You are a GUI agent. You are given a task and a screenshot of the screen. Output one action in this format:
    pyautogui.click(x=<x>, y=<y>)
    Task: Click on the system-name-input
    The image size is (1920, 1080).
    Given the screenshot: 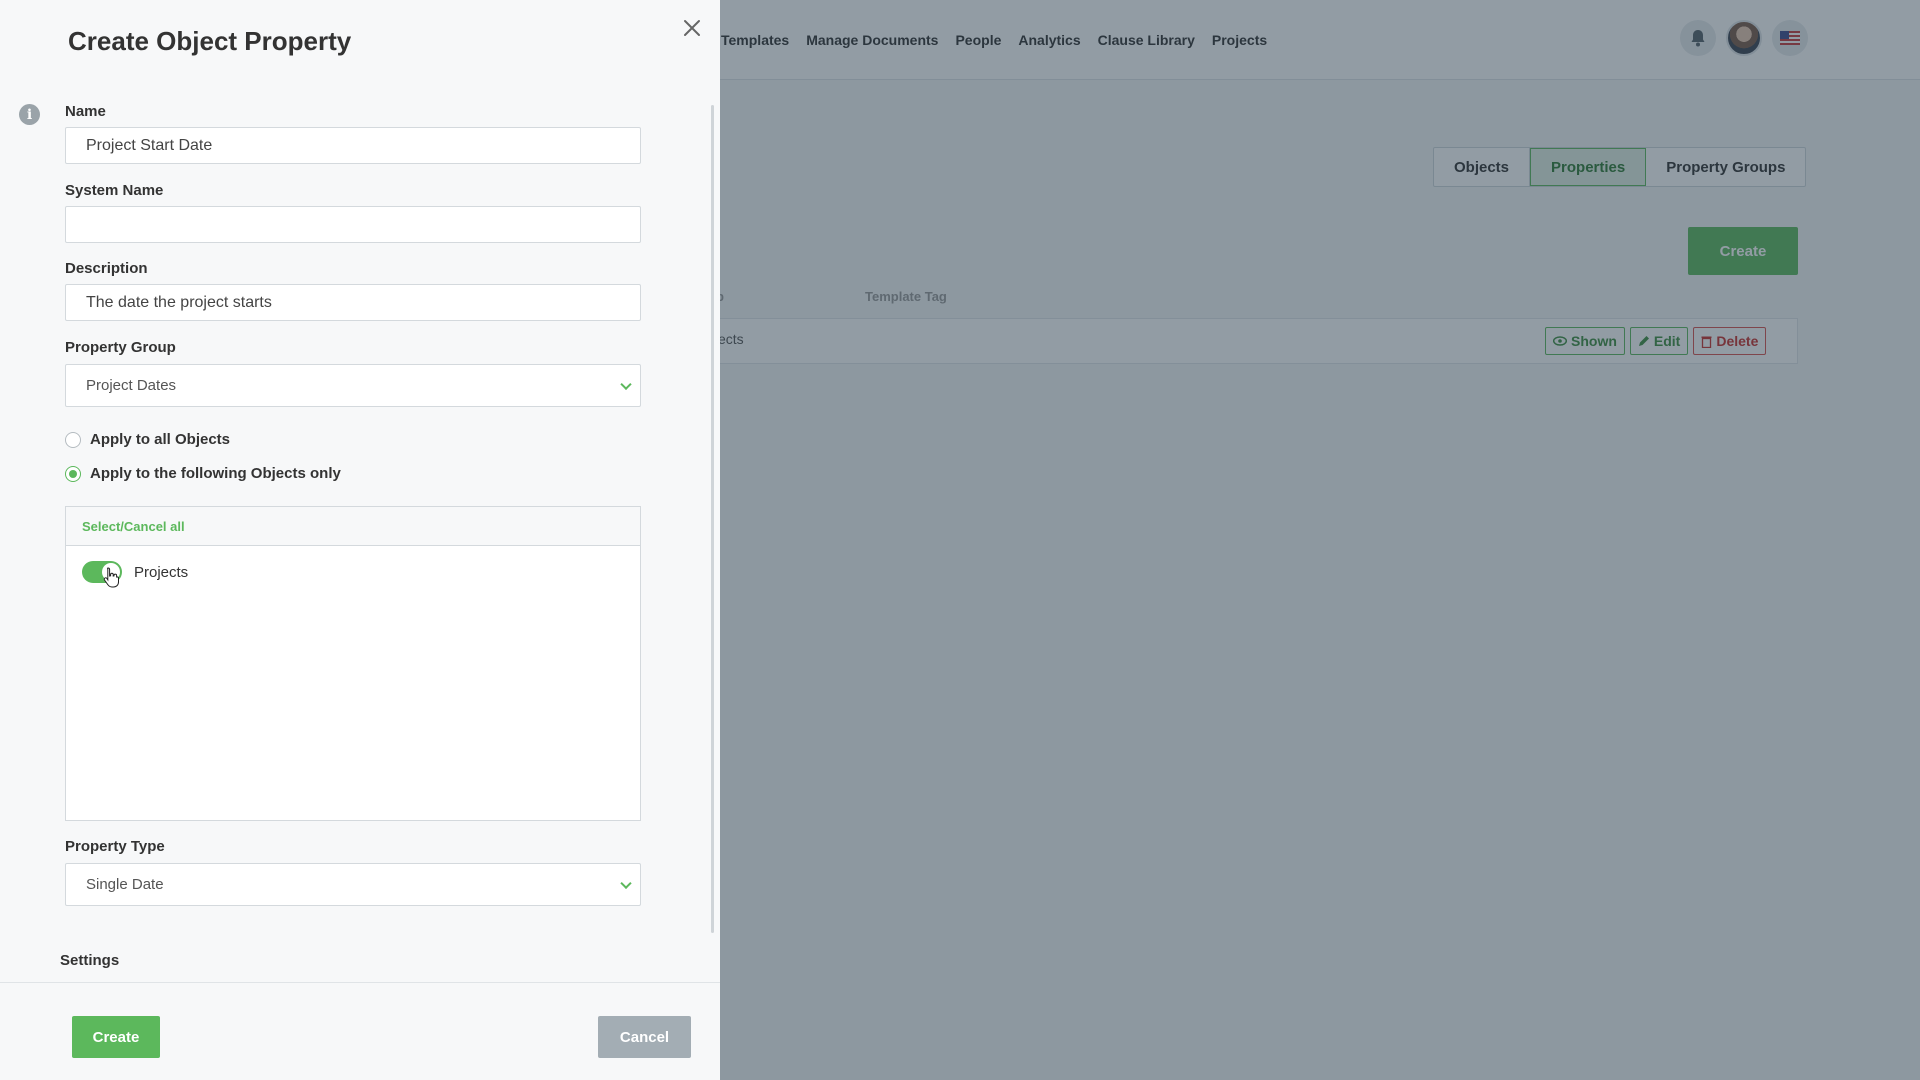 What is the action you would take?
    pyautogui.click(x=353, y=224)
    